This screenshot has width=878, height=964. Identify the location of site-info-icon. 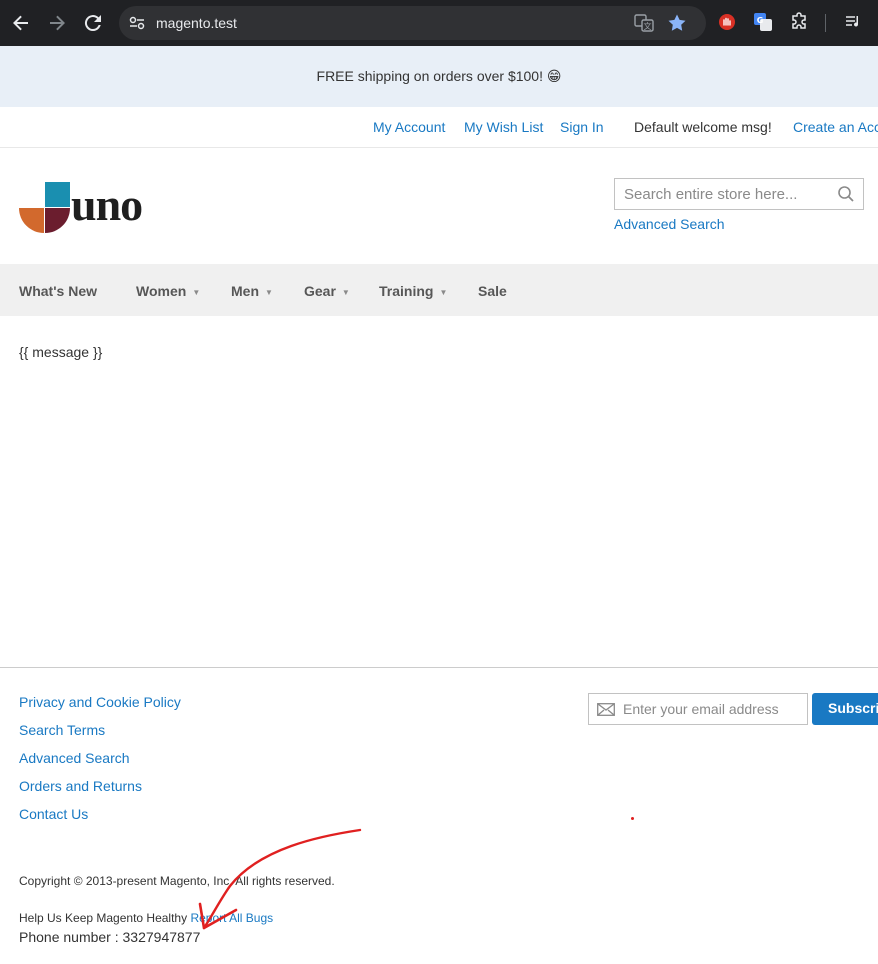
(137, 23).